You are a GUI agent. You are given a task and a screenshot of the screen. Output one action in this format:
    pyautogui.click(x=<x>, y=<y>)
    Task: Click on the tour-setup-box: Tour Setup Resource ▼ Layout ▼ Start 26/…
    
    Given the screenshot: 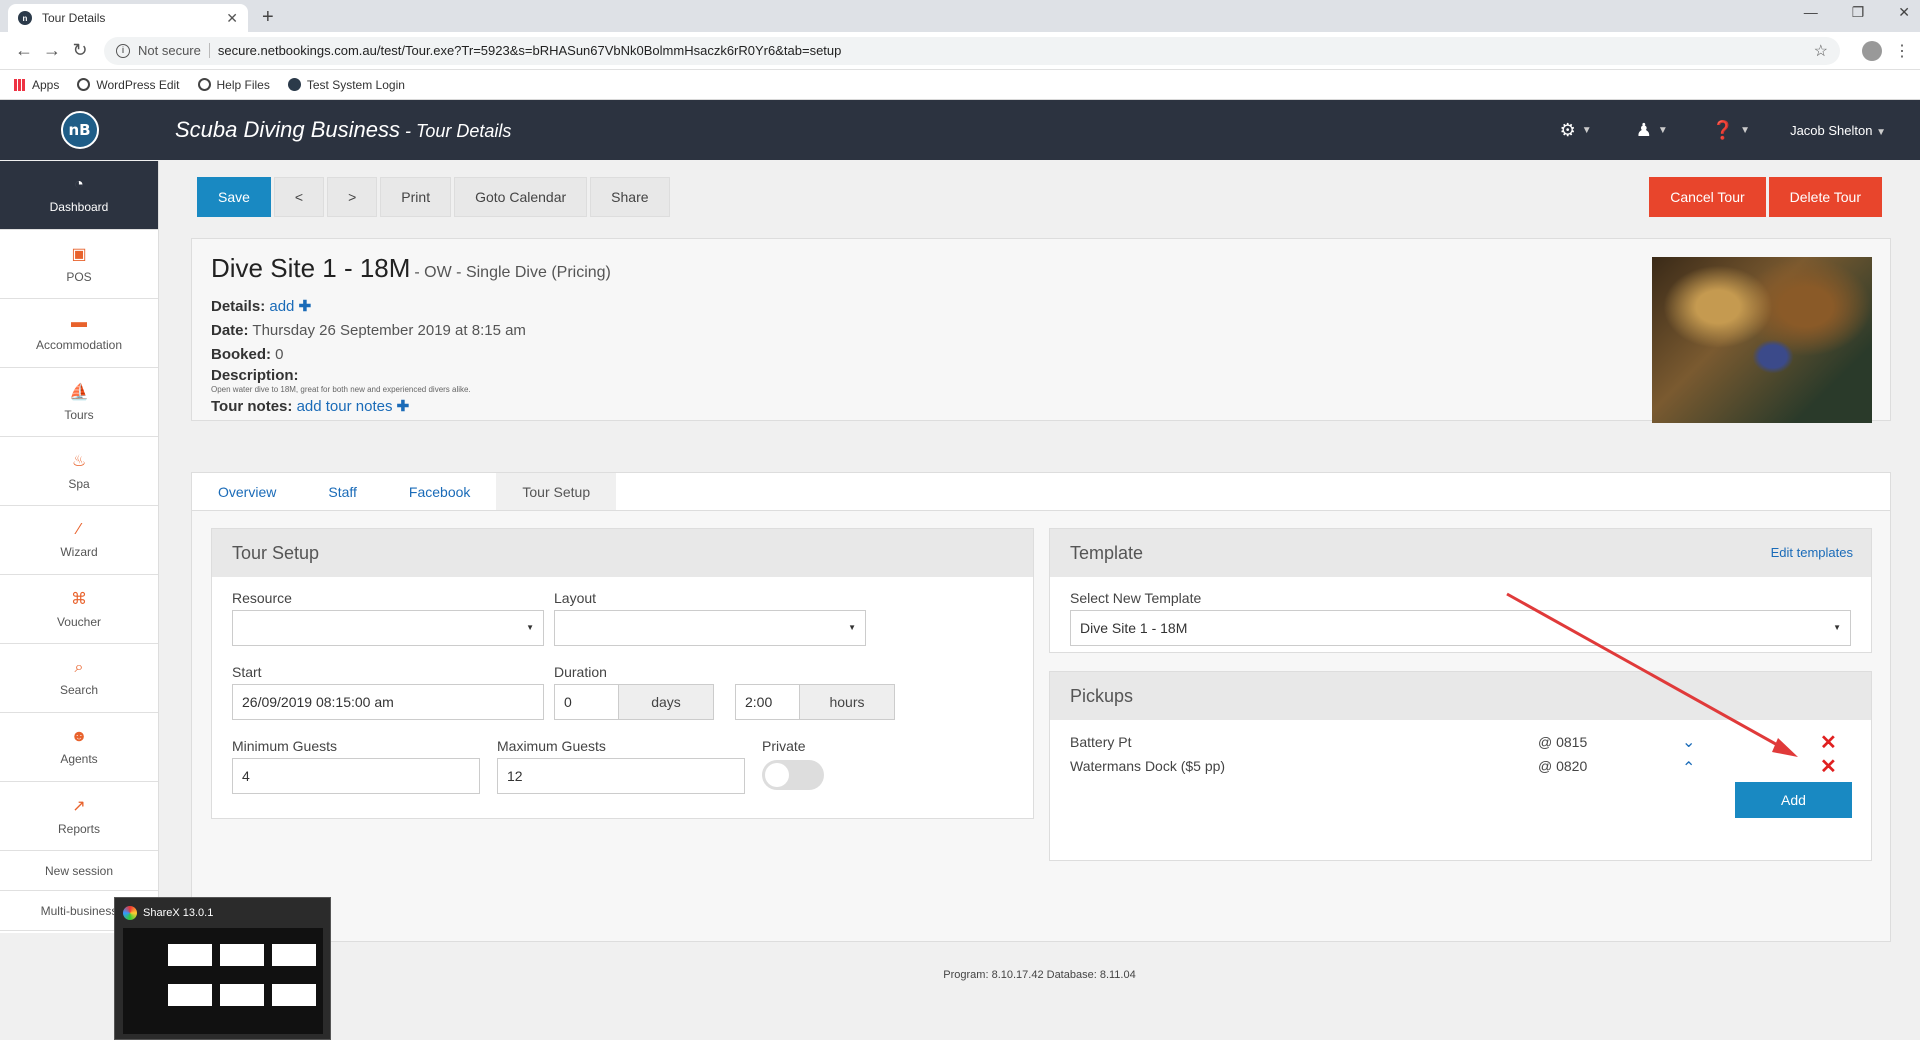 What is the action you would take?
    pyautogui.click(x=622, y=673)
    